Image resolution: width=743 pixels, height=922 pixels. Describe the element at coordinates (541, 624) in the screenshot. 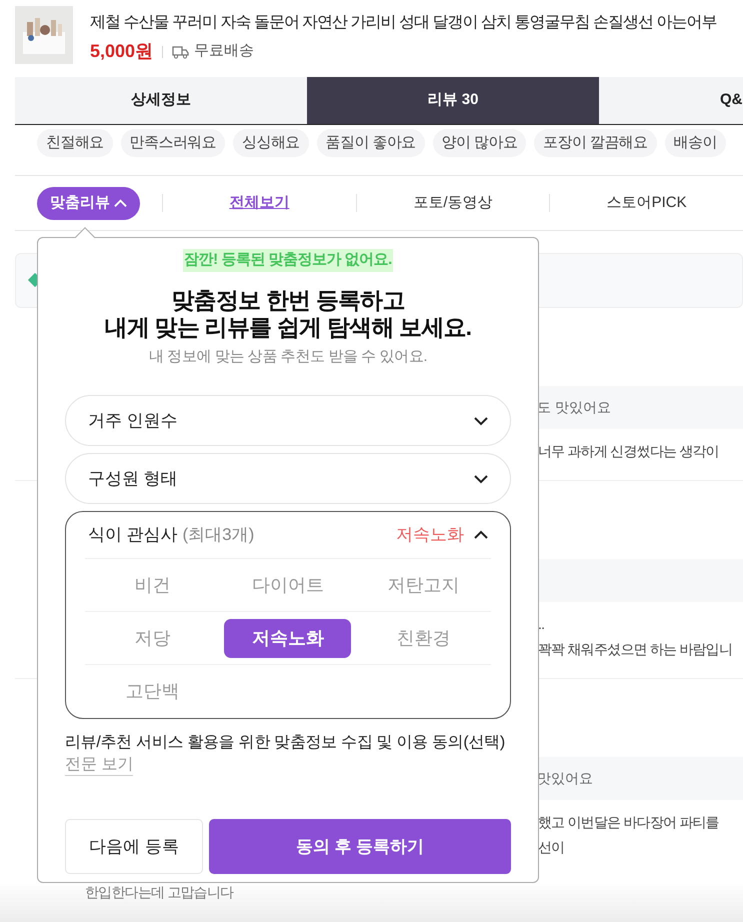

I see `review-text: ..` at that location.